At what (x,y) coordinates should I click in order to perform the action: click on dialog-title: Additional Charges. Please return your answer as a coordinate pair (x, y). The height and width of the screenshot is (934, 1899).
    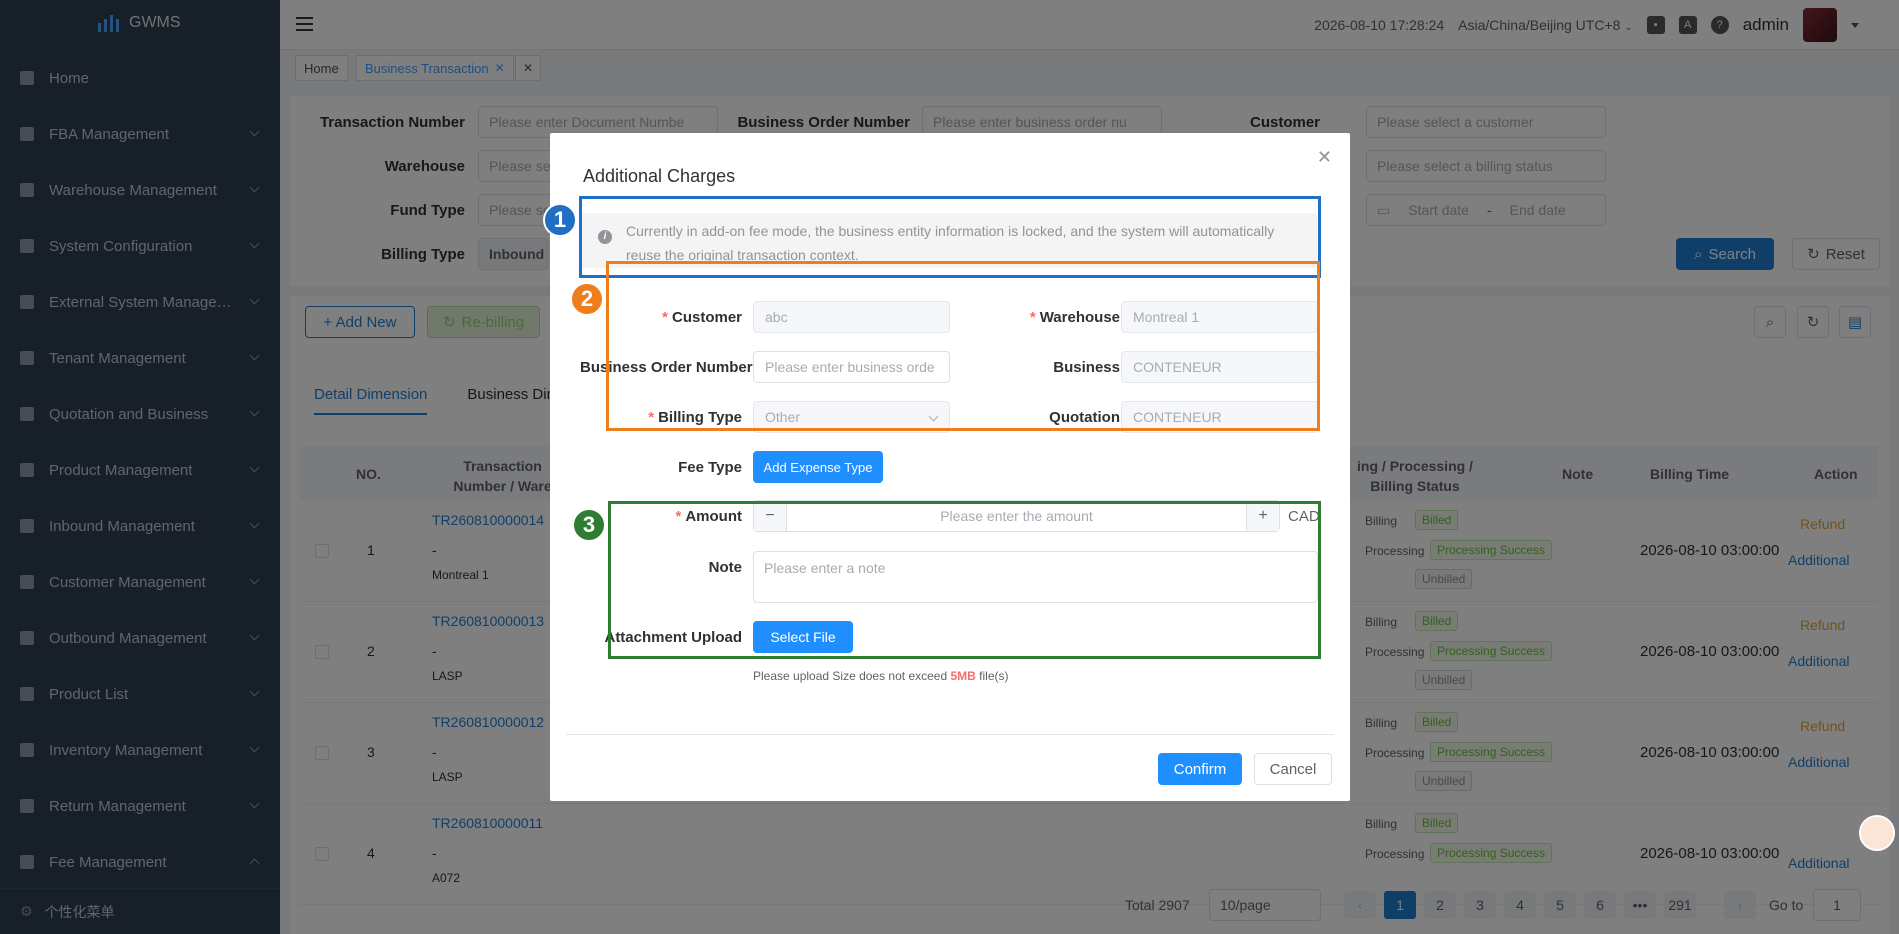
    Looking at the image, I should click on (659, 176).